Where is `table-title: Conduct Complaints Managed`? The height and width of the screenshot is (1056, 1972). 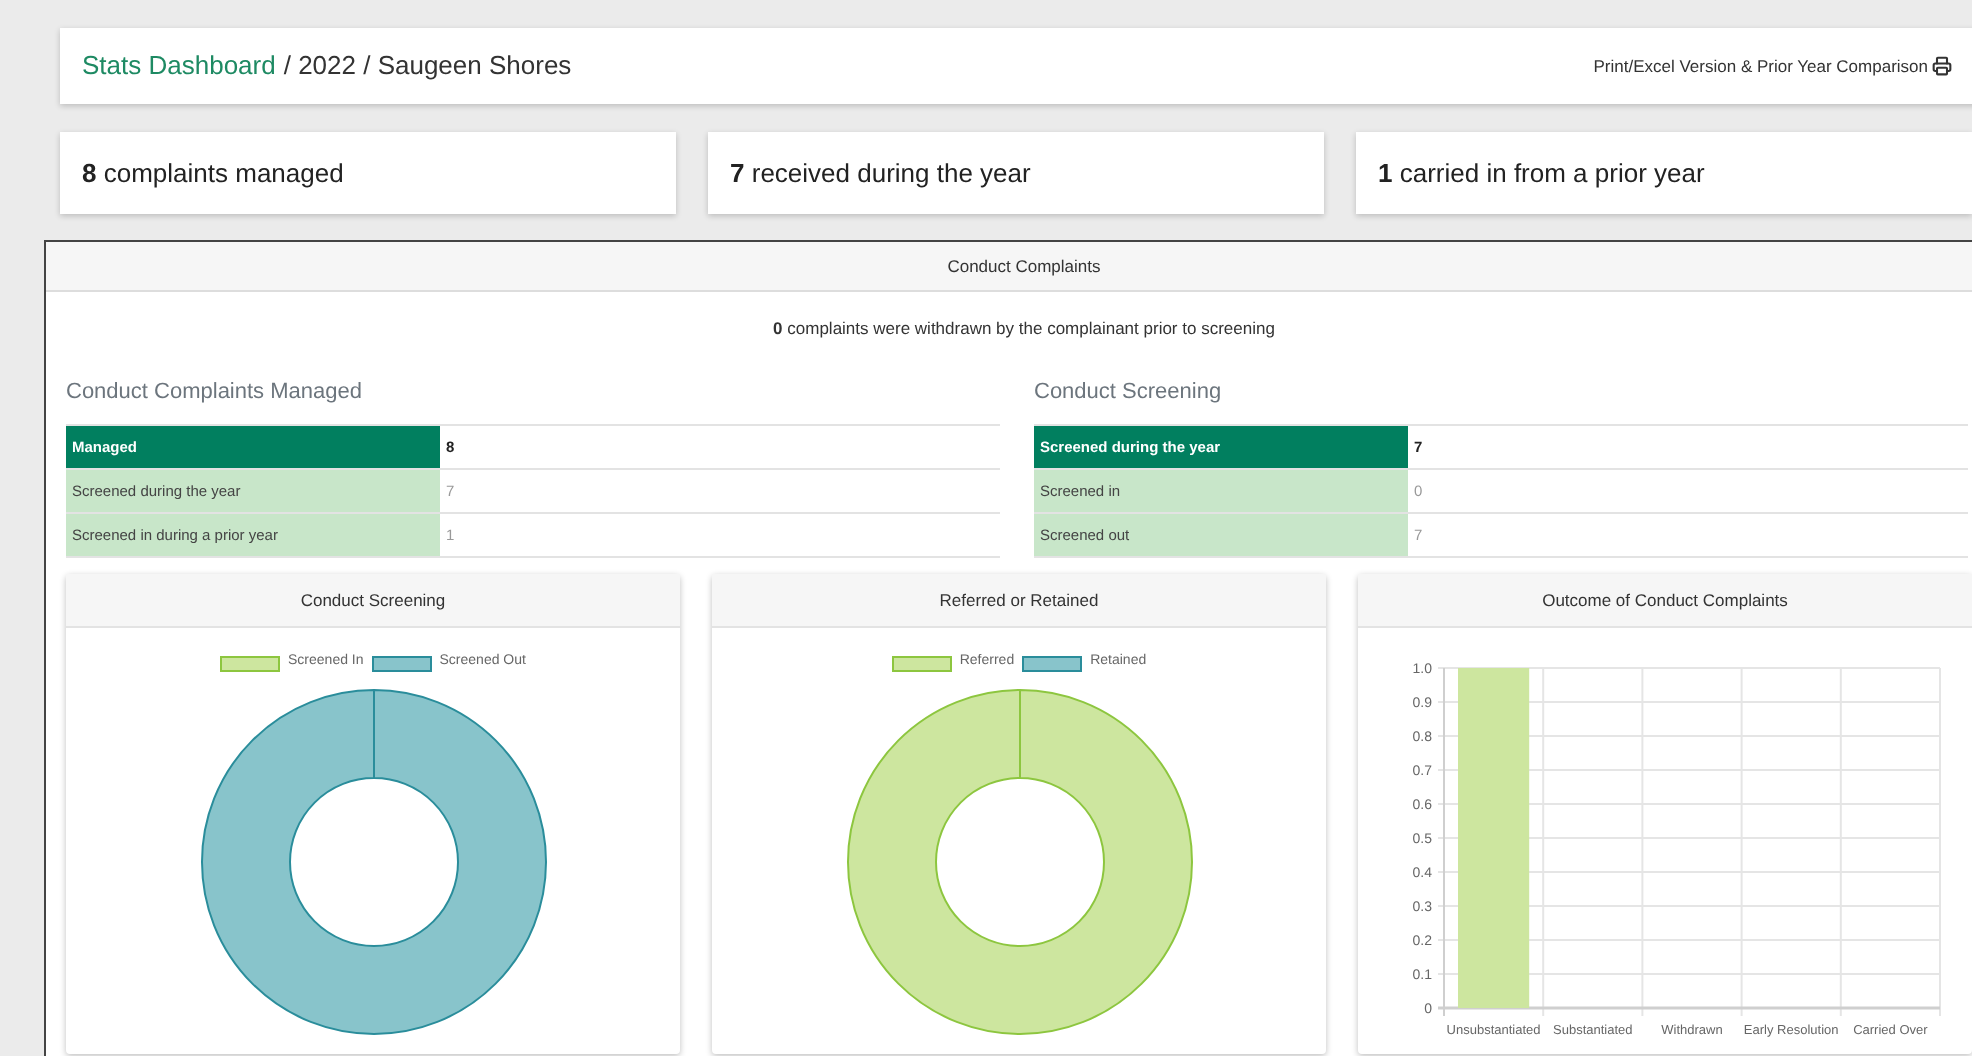 table-title: Conduct Complaints Managed is located at coordinates (215, 392).